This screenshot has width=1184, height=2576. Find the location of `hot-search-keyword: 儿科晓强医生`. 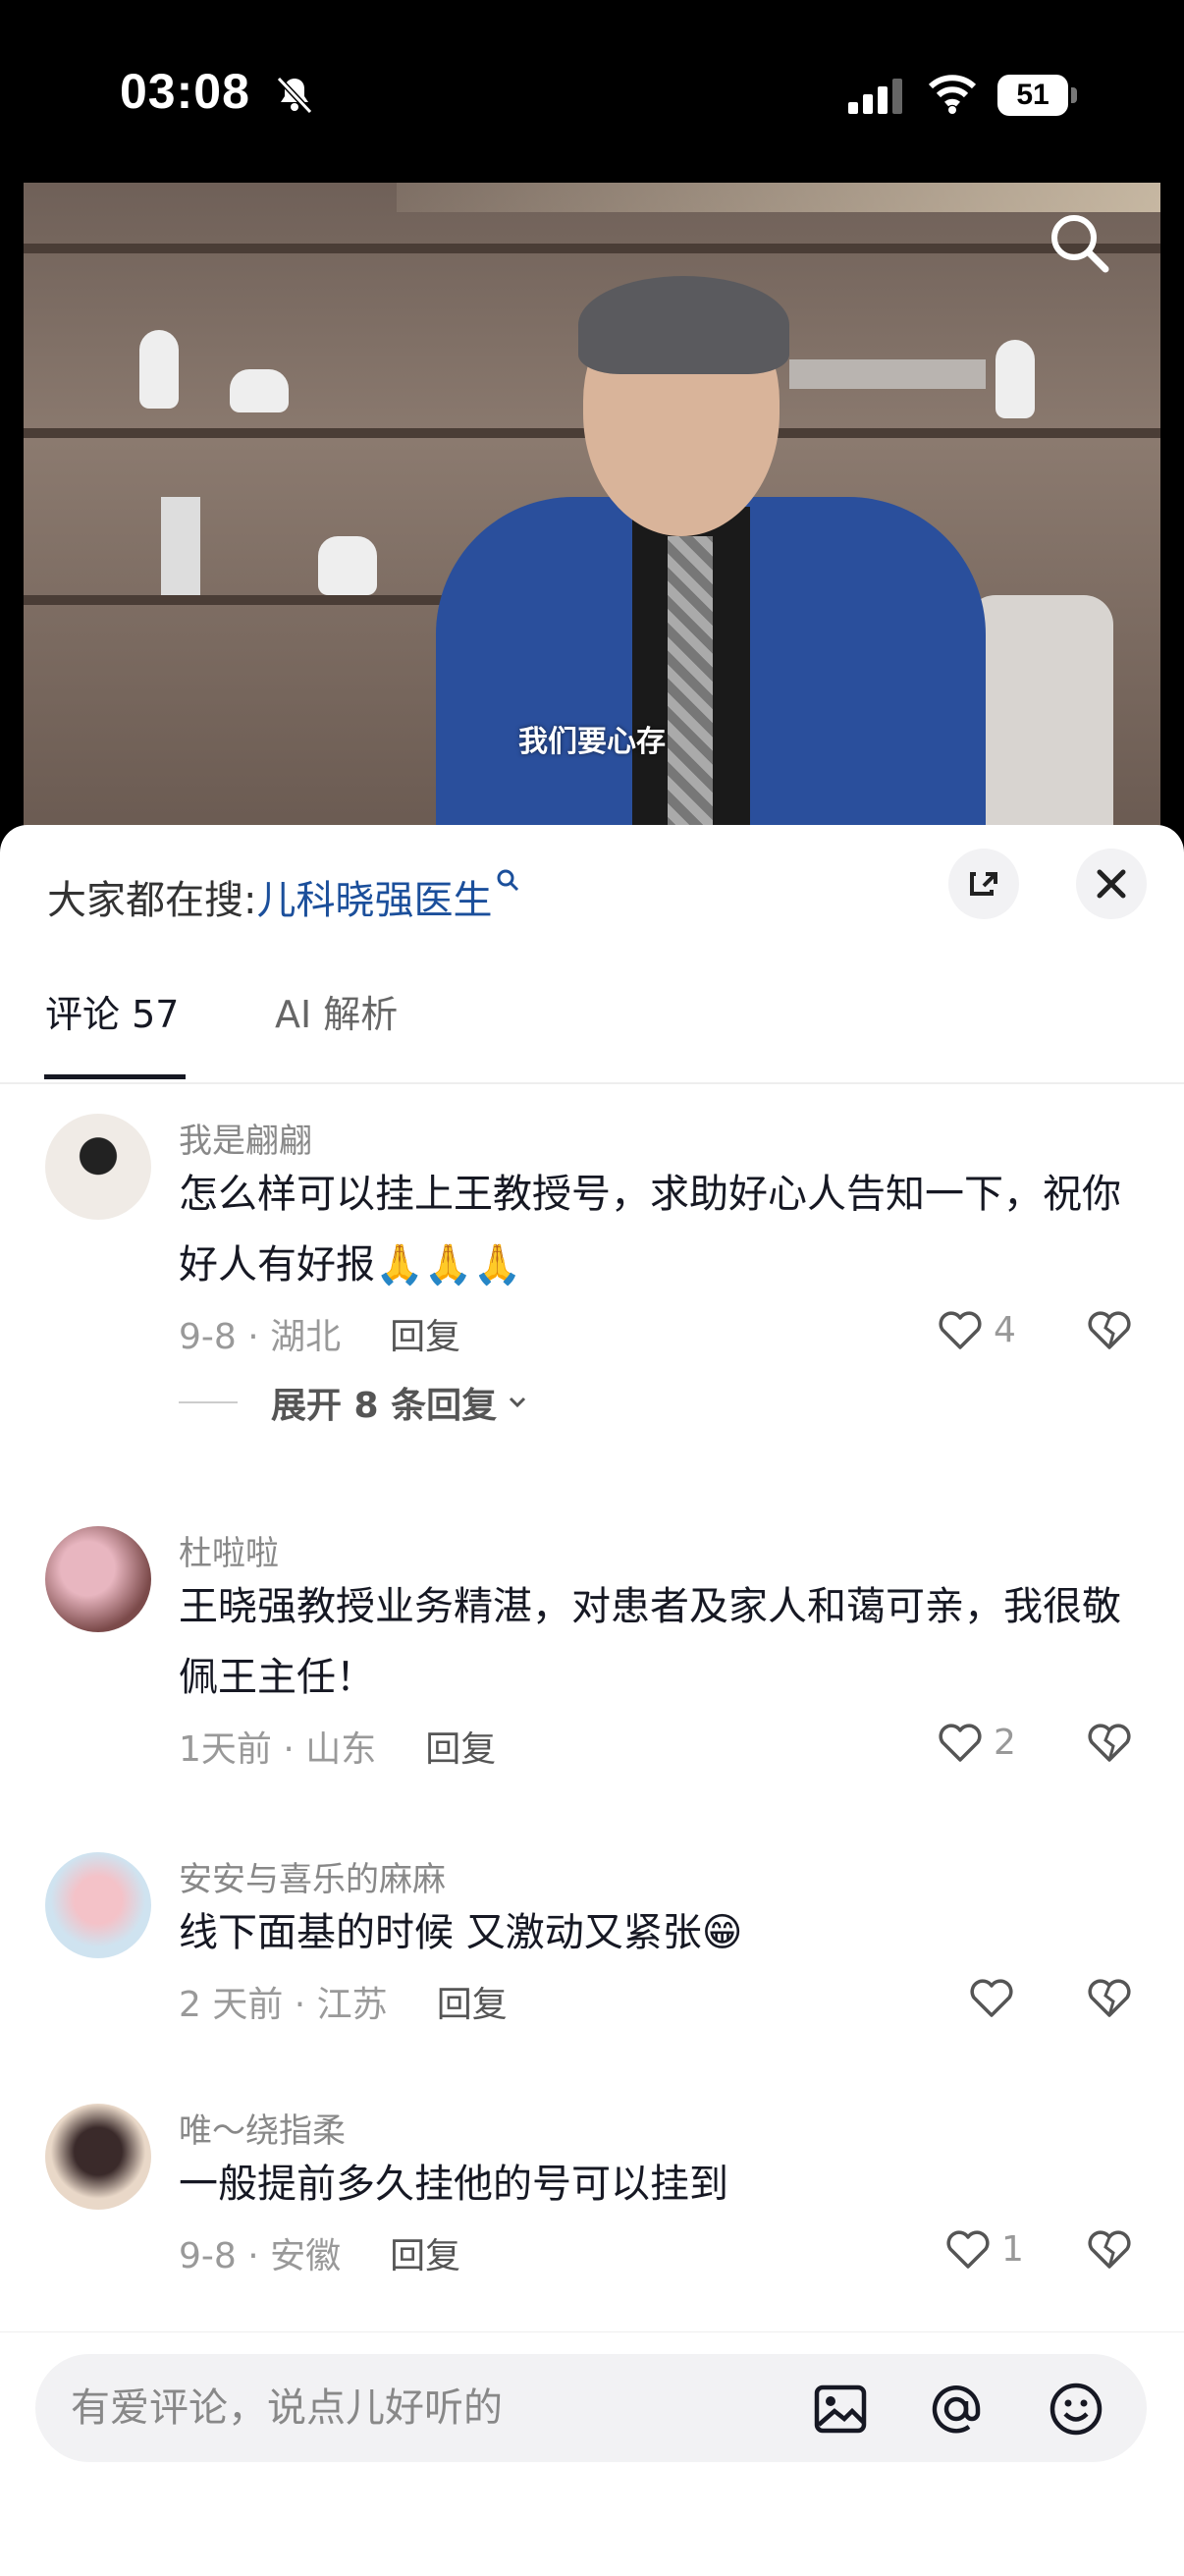

hot-search-keyword: 儿科晓强医生 is located at coordinates (374, 901).